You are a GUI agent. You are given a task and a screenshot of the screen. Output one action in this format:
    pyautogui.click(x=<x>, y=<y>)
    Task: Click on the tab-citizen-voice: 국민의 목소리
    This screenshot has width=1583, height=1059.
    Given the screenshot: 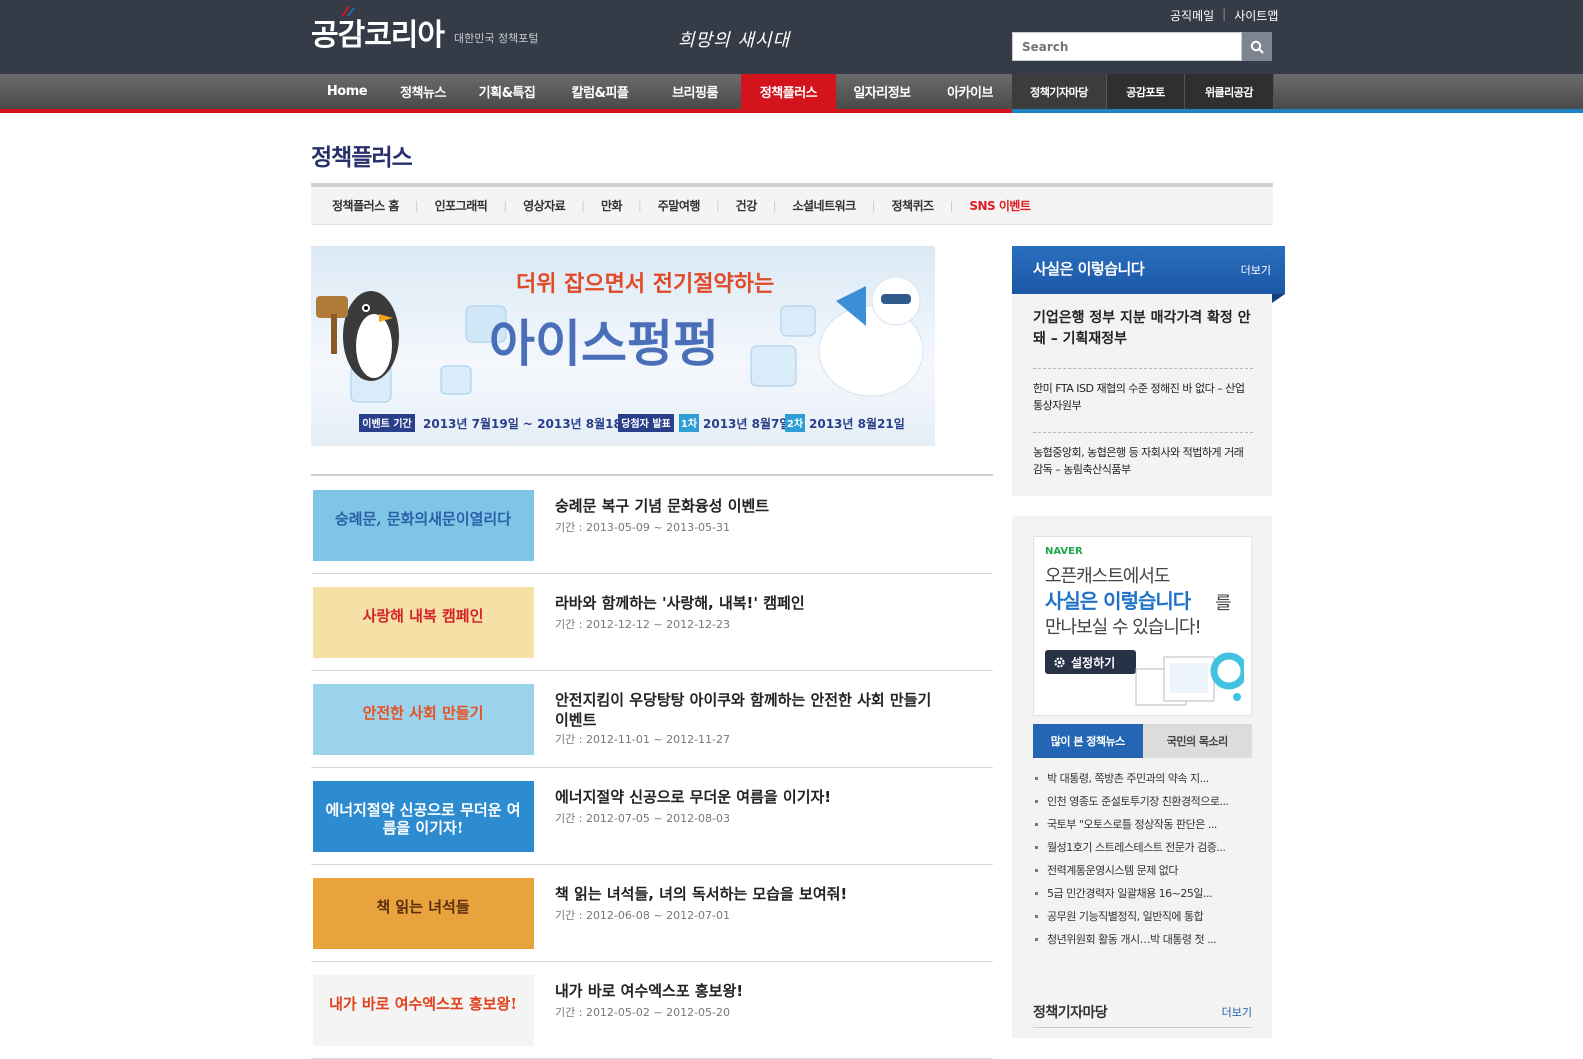 What is the action you would take?
    pyautogui.click(x=1197, y=741)
    